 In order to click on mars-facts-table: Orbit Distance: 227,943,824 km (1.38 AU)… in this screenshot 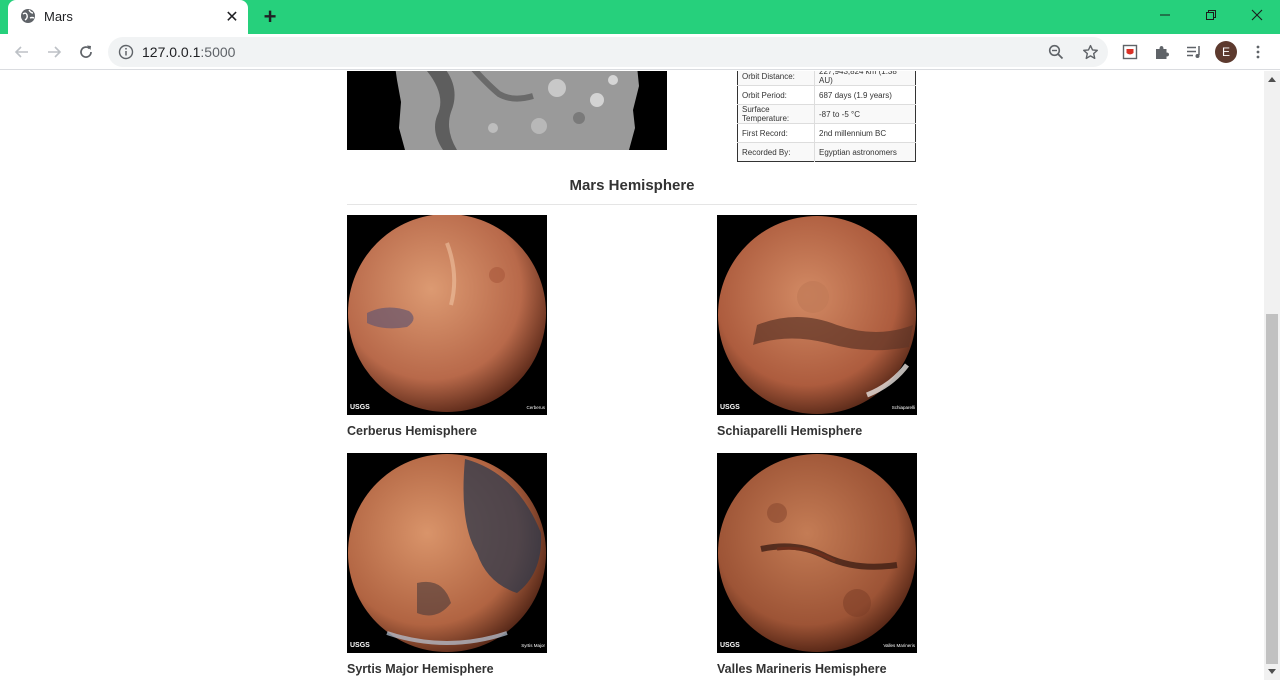, I will do `click(826, 116)`.